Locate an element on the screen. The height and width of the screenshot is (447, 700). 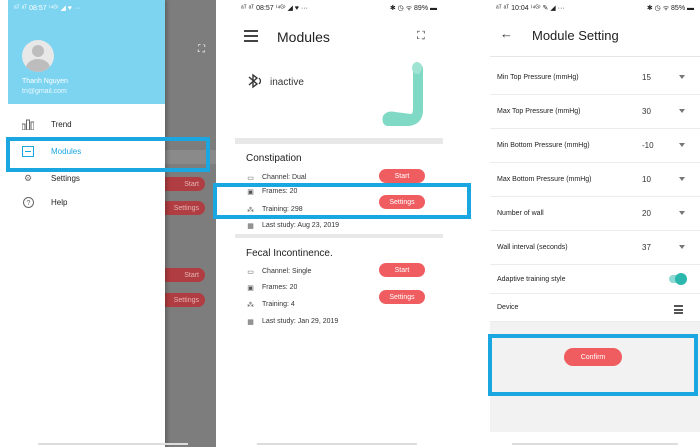
device-status: inactive is located at coordinates (287, 82).